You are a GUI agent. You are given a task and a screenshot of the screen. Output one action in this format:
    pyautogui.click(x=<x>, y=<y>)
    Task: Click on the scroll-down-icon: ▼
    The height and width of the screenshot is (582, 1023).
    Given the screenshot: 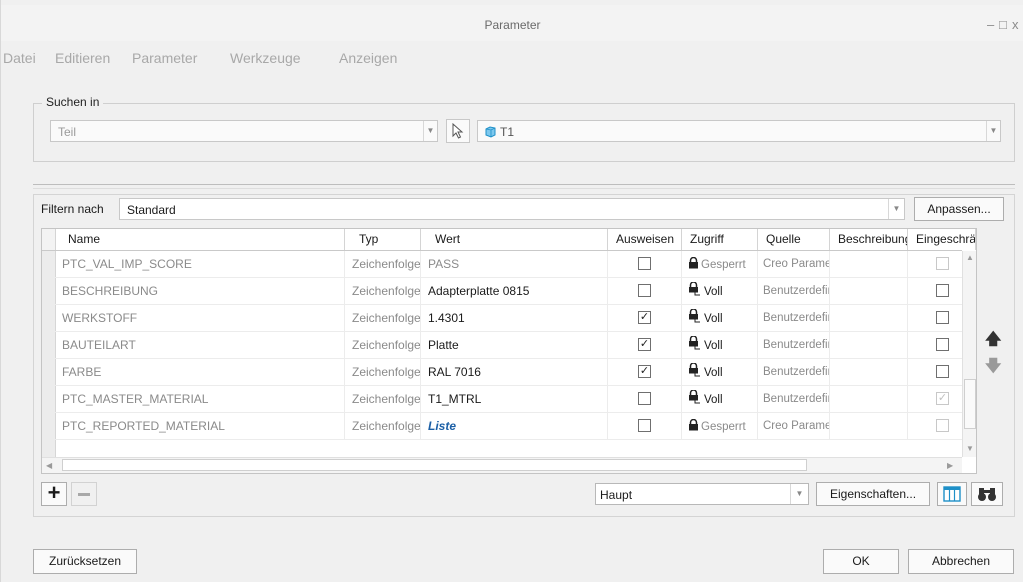 What is the action you would take?
    pyautogui.click(x=970, y=448)
    